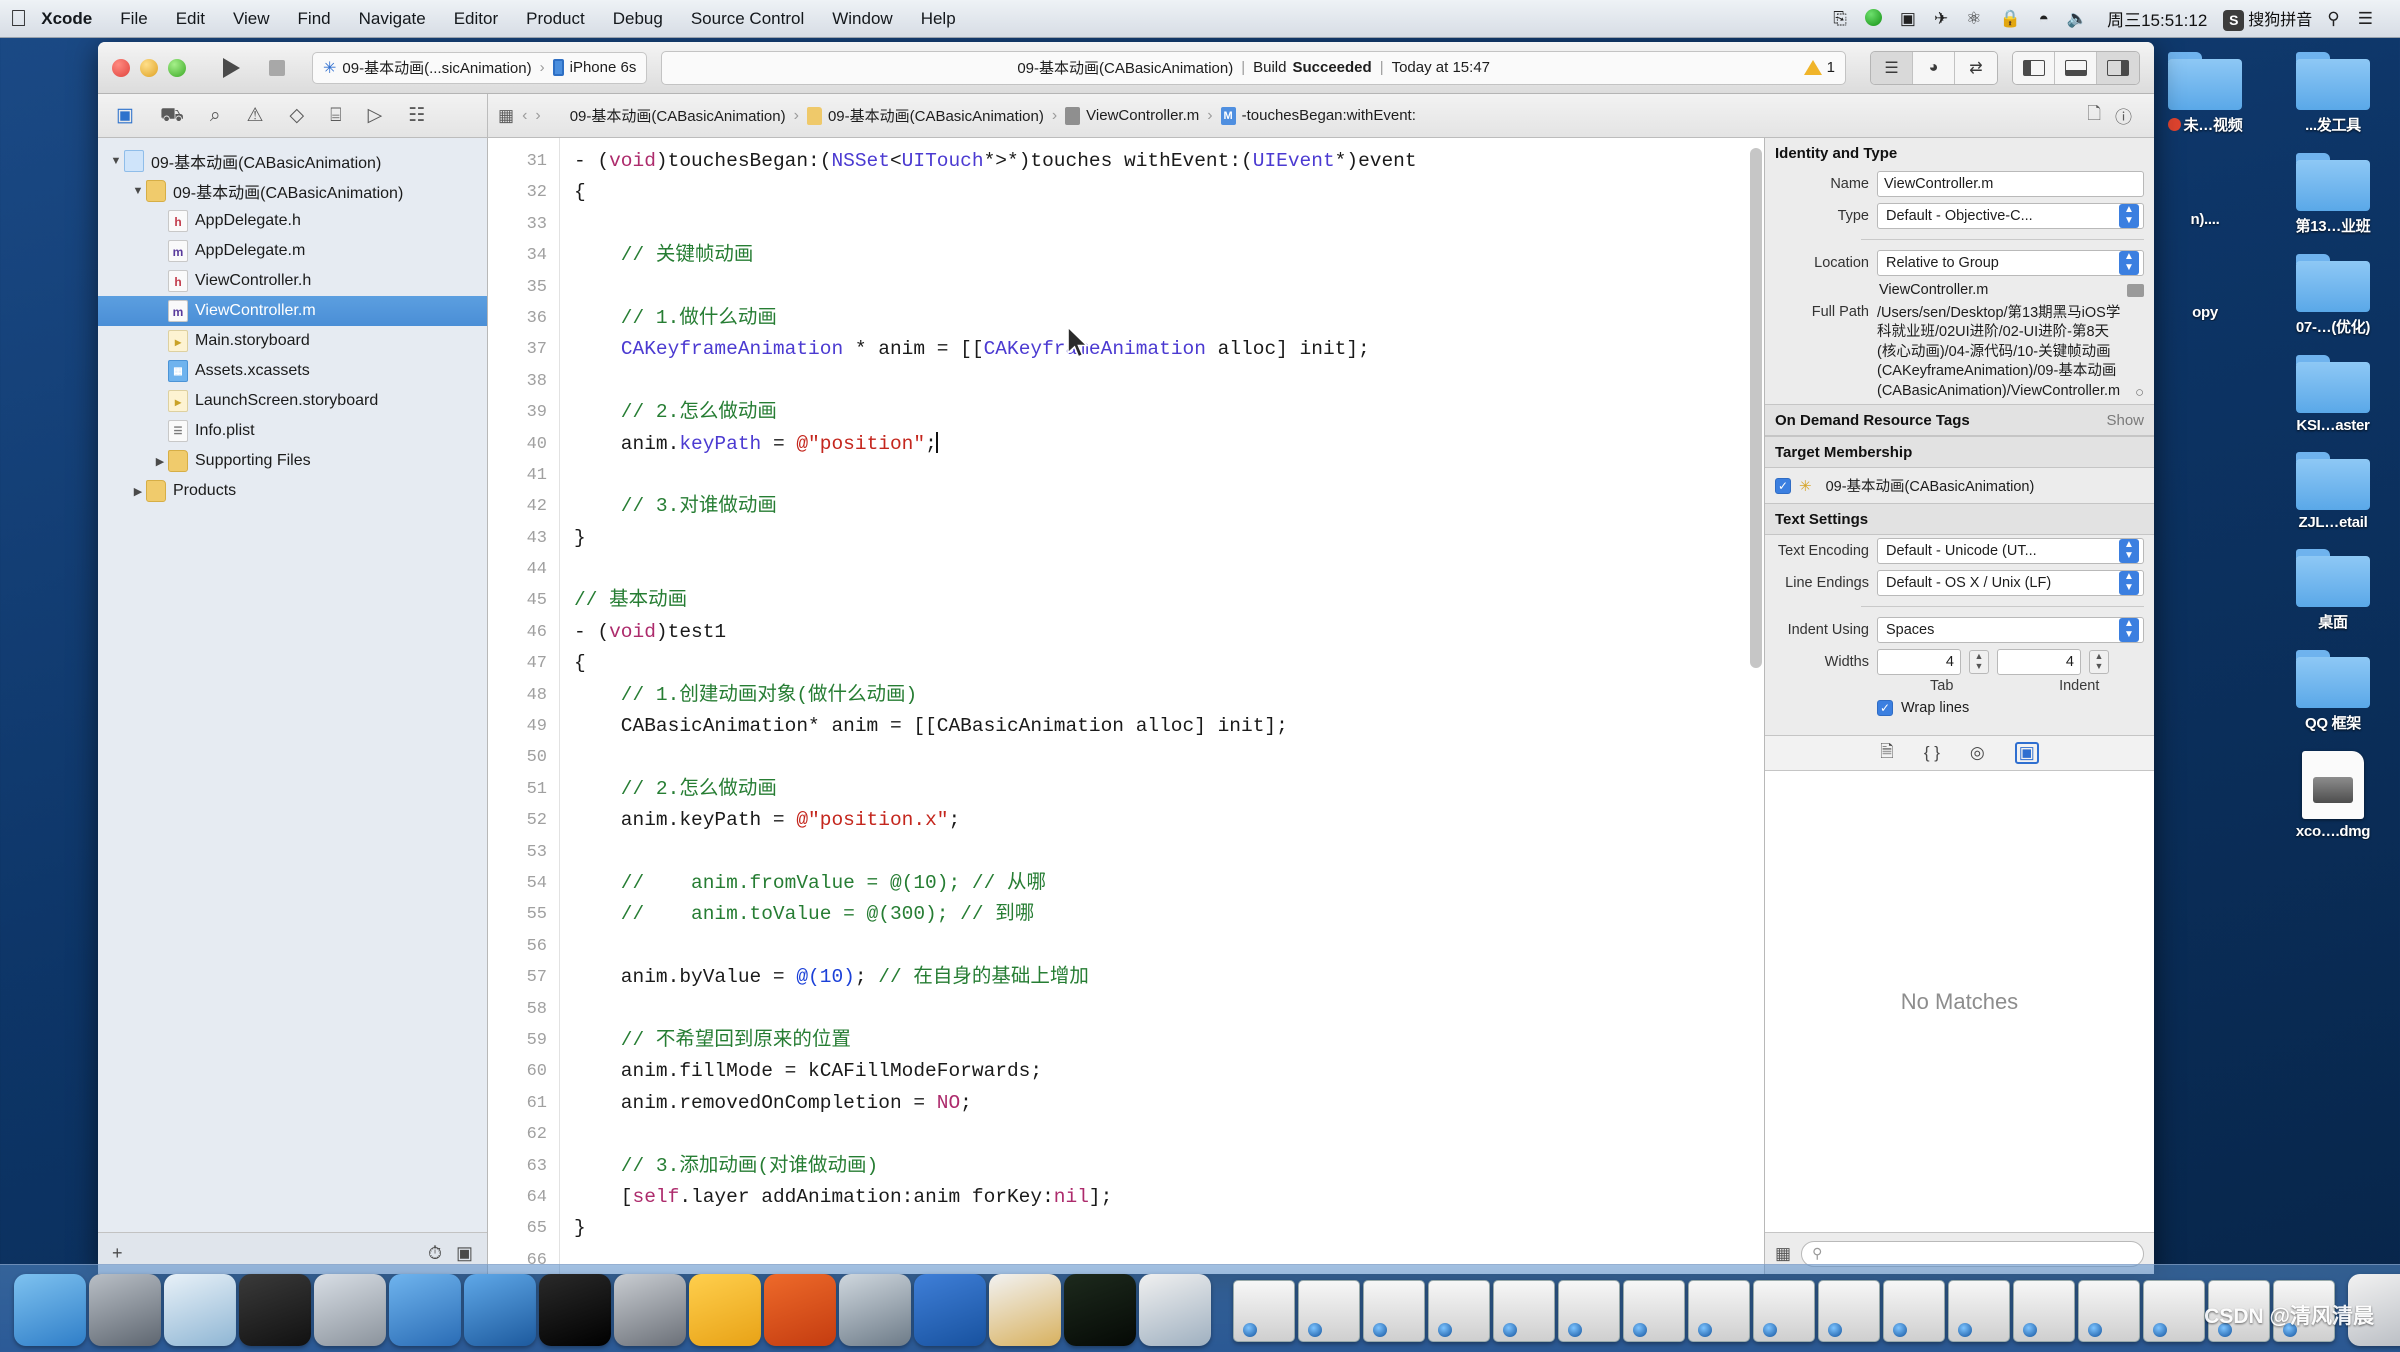 The height and width of the screenshot is (1352, 2400). What do you see at coordinates (1169, 695) in the screenshot?
I see `code-line: // 1.创建动画对象(做什么动画)` at bounding box center [1169, 695].